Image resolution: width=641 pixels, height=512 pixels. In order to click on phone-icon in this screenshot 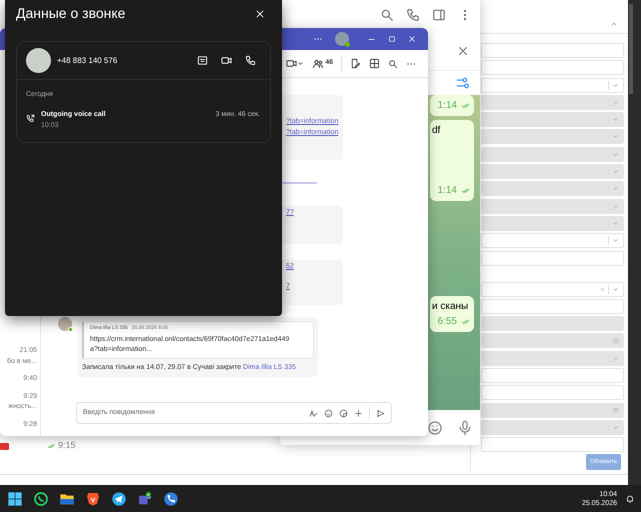, I will do `click(171, 498)`.